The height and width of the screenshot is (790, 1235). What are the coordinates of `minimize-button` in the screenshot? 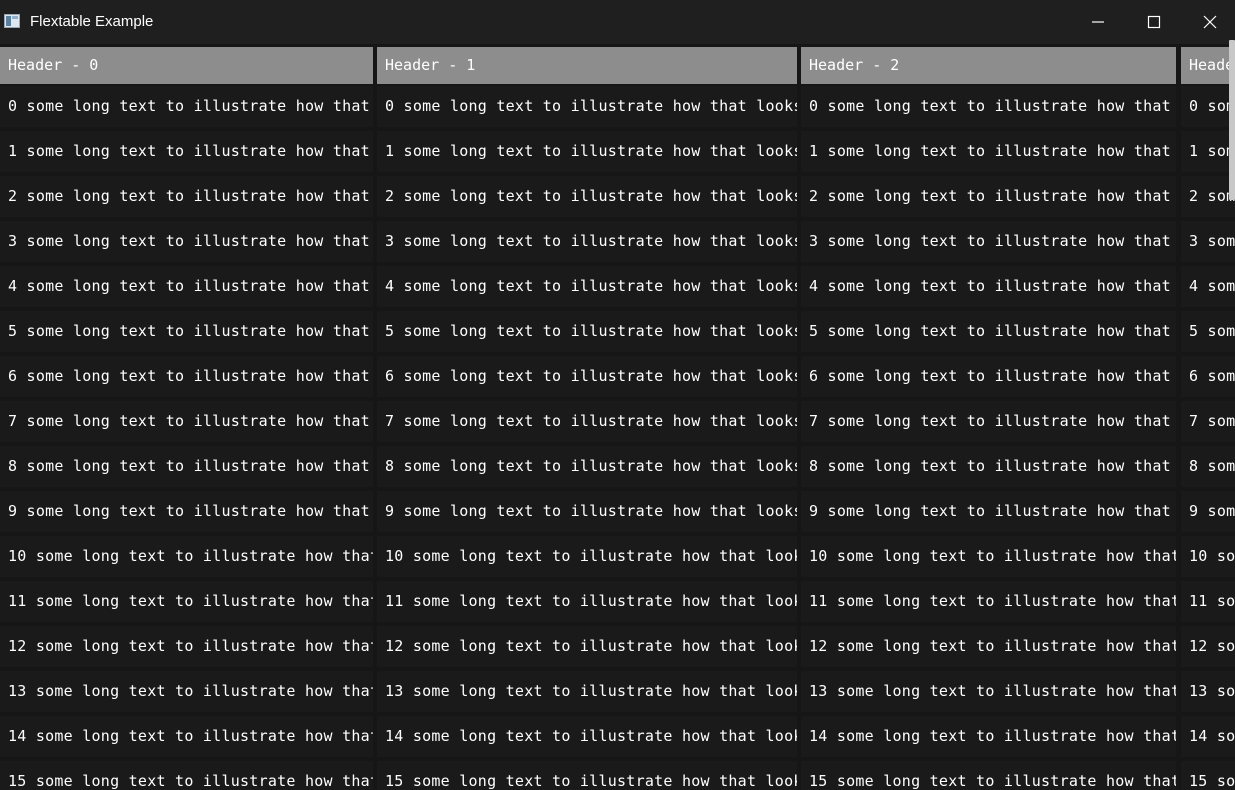 It's located at (1098, 22).